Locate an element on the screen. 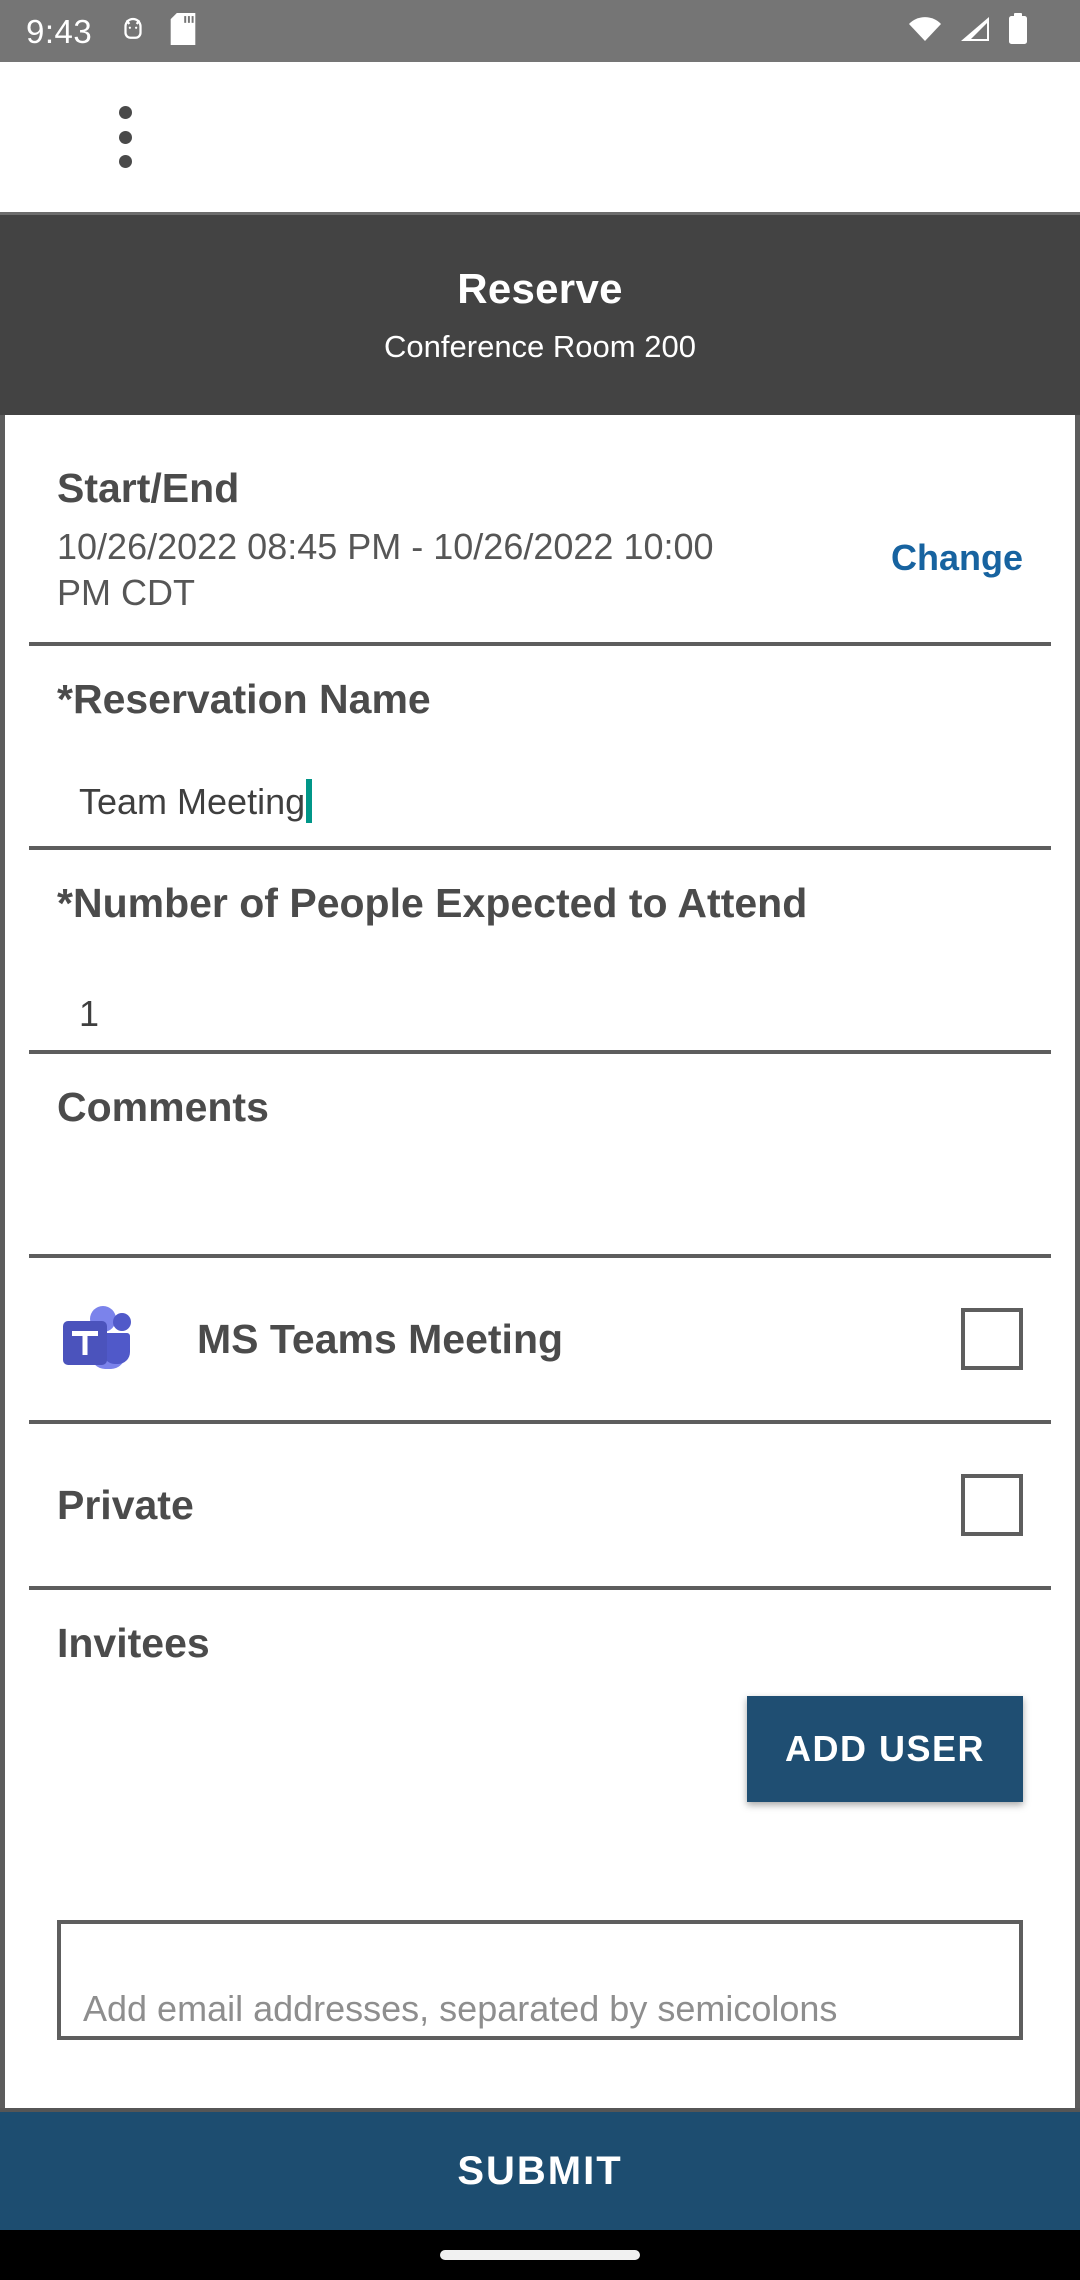  wifi-icon is located at coordinates (925, 31).